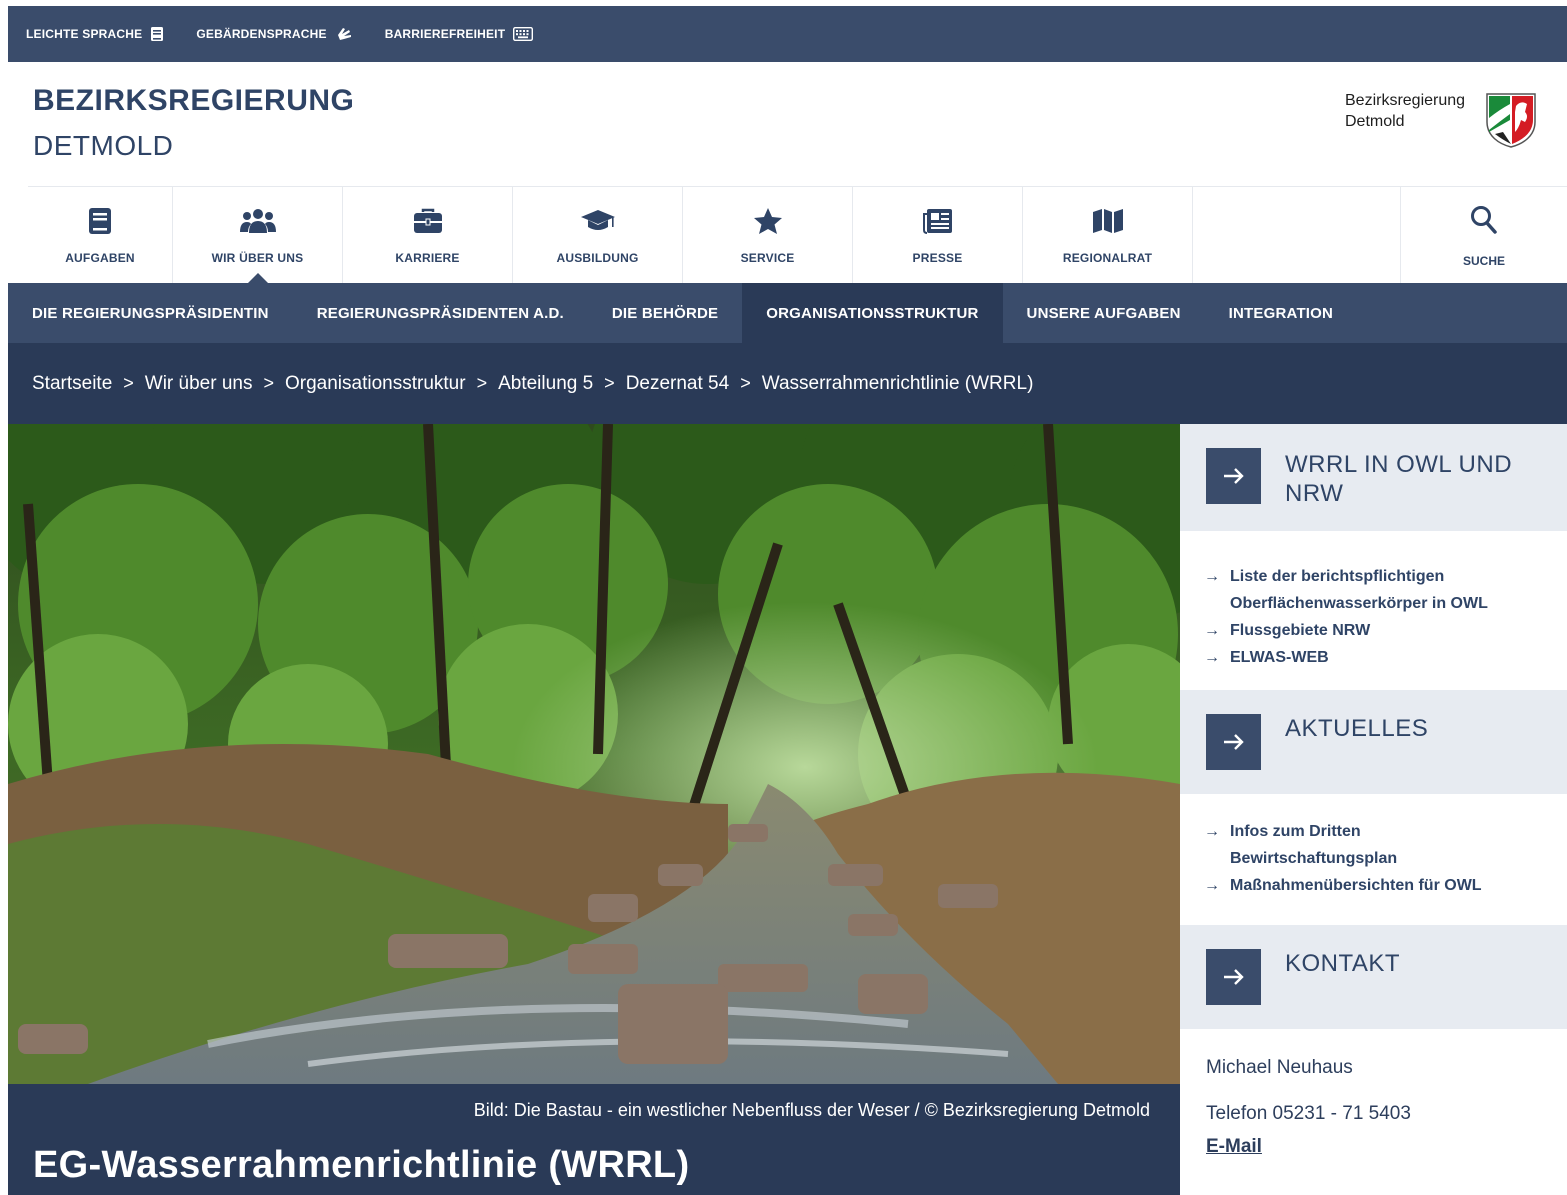 Image resolution: width=1567 pixels, height=1195 pixels. I want to click on nav-item-ausbildung: AUSBILDUNG, so click(598, 235).